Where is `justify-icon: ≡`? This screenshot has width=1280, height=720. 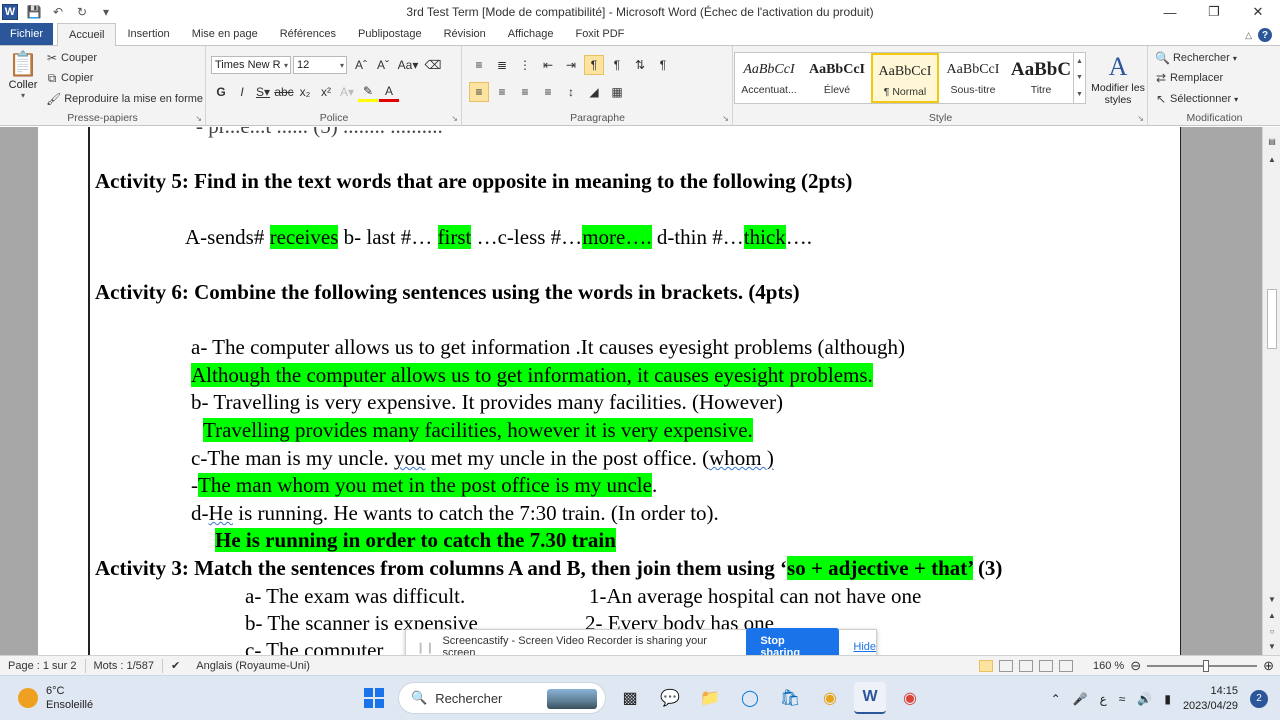
justify-icon: ≡ is located at coordinates (548, 92).